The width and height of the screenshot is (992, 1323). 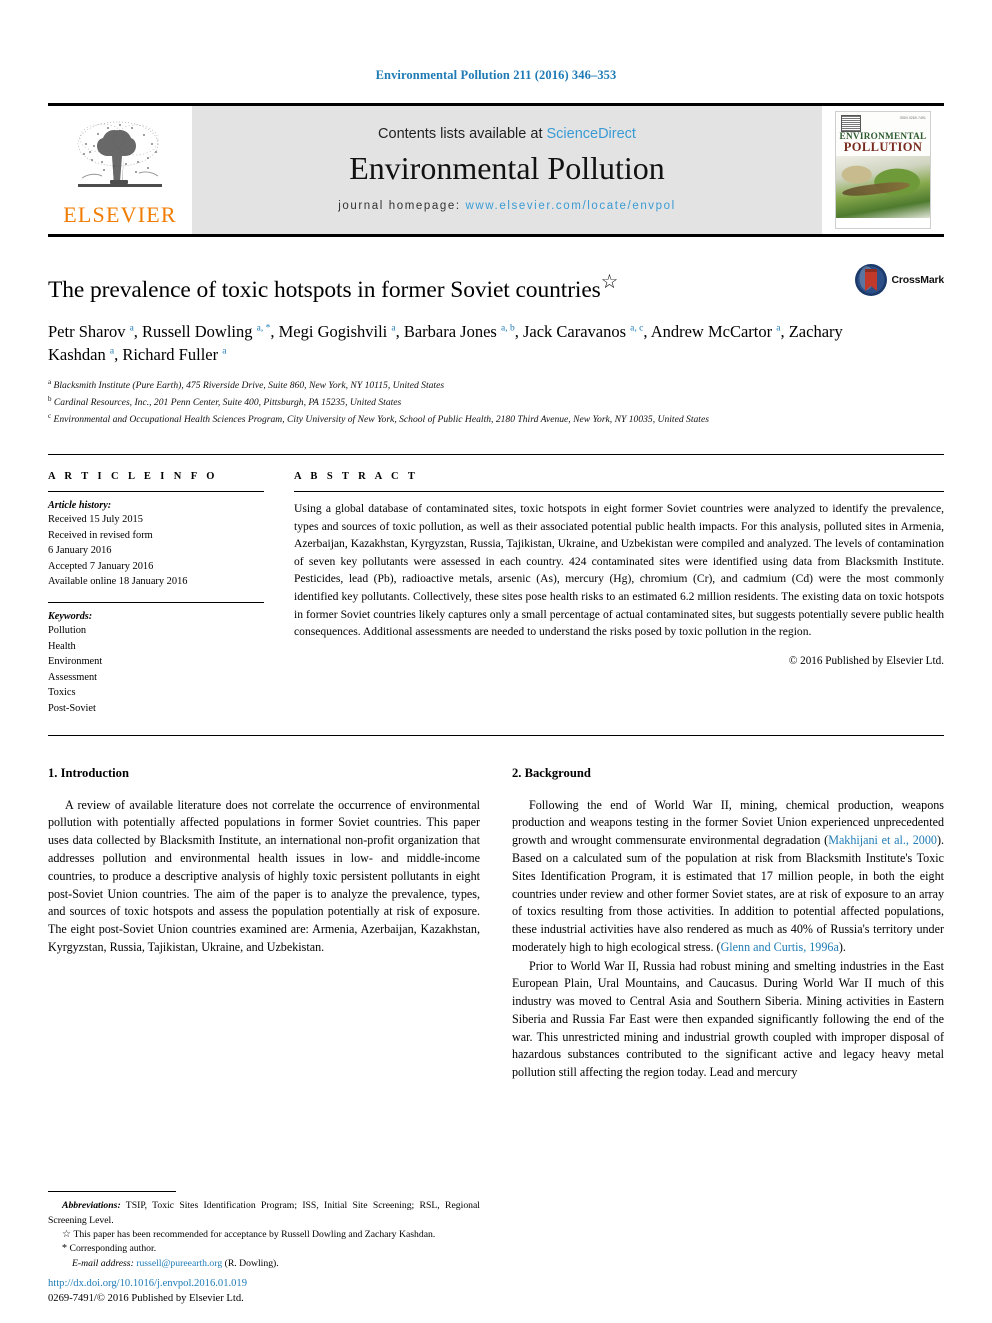 What do you see at coordinates (780, 947) in the screenshot?
I see `citation-glenn-curtis-1996a: Glenn and Curtis, 1996a` at bounding box center [780, 947].